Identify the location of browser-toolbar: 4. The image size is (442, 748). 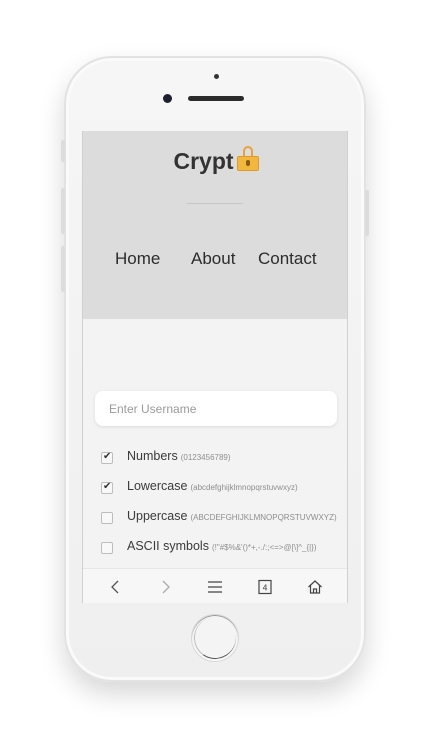
(215, 585).